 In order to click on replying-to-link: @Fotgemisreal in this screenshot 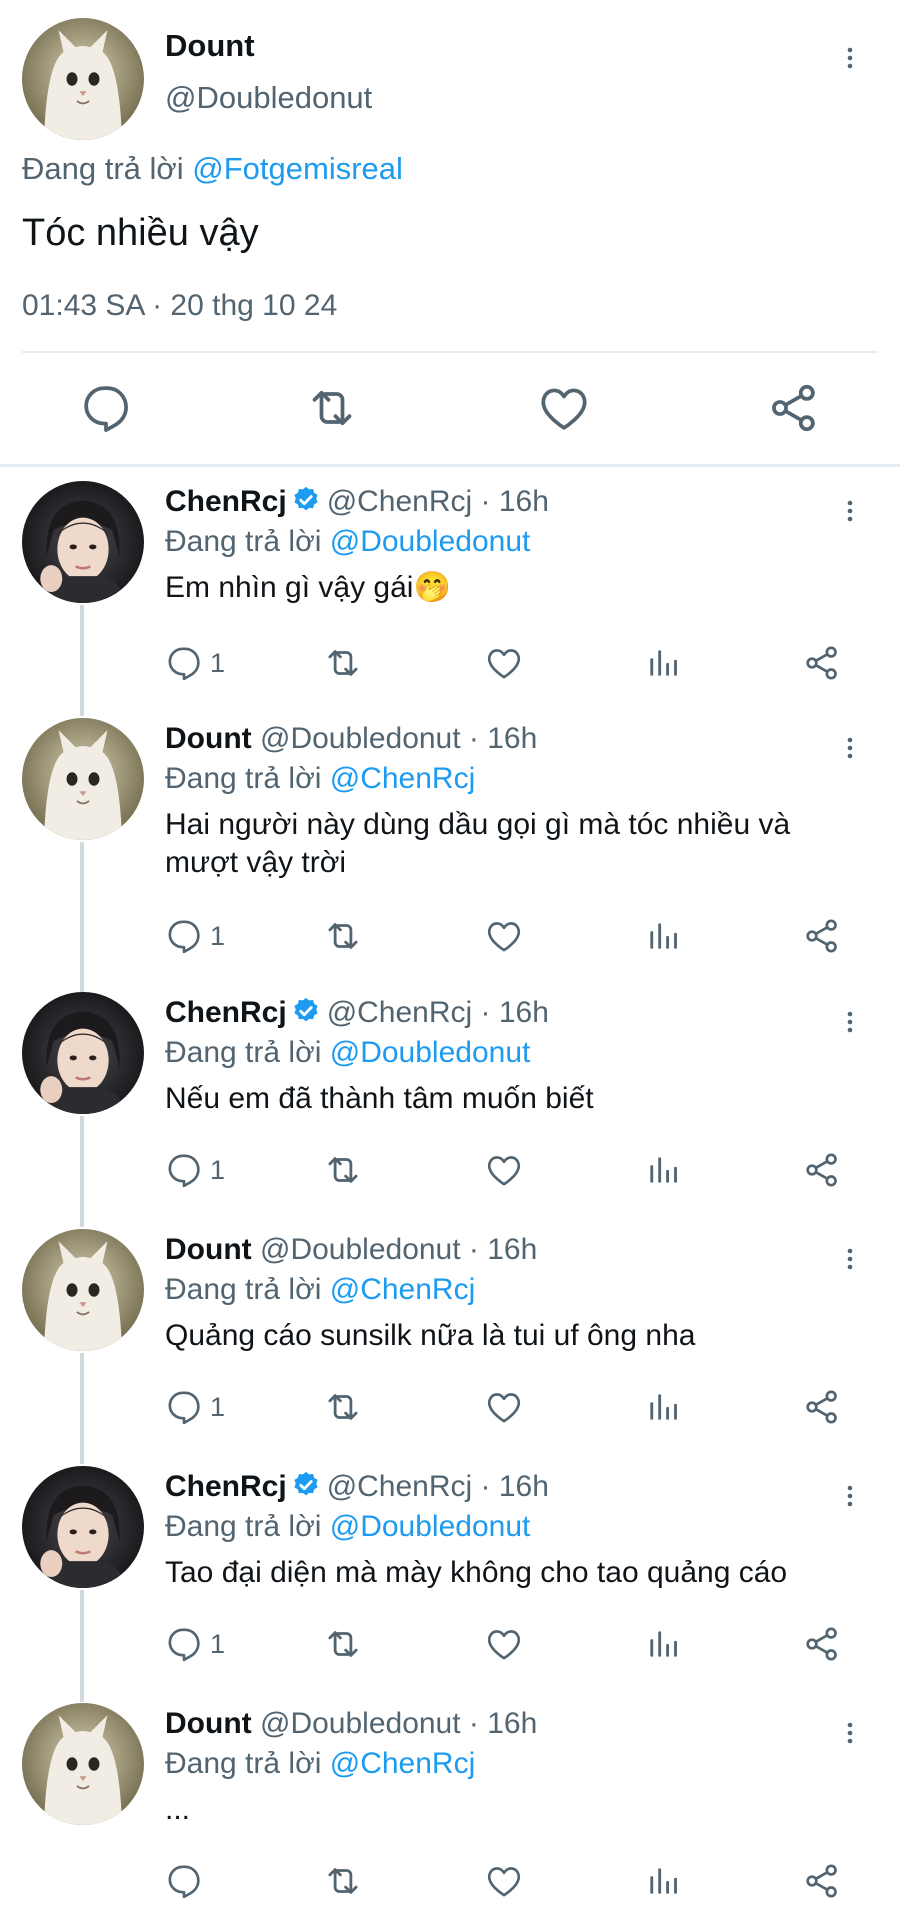, I will do `click(297, 168)`.